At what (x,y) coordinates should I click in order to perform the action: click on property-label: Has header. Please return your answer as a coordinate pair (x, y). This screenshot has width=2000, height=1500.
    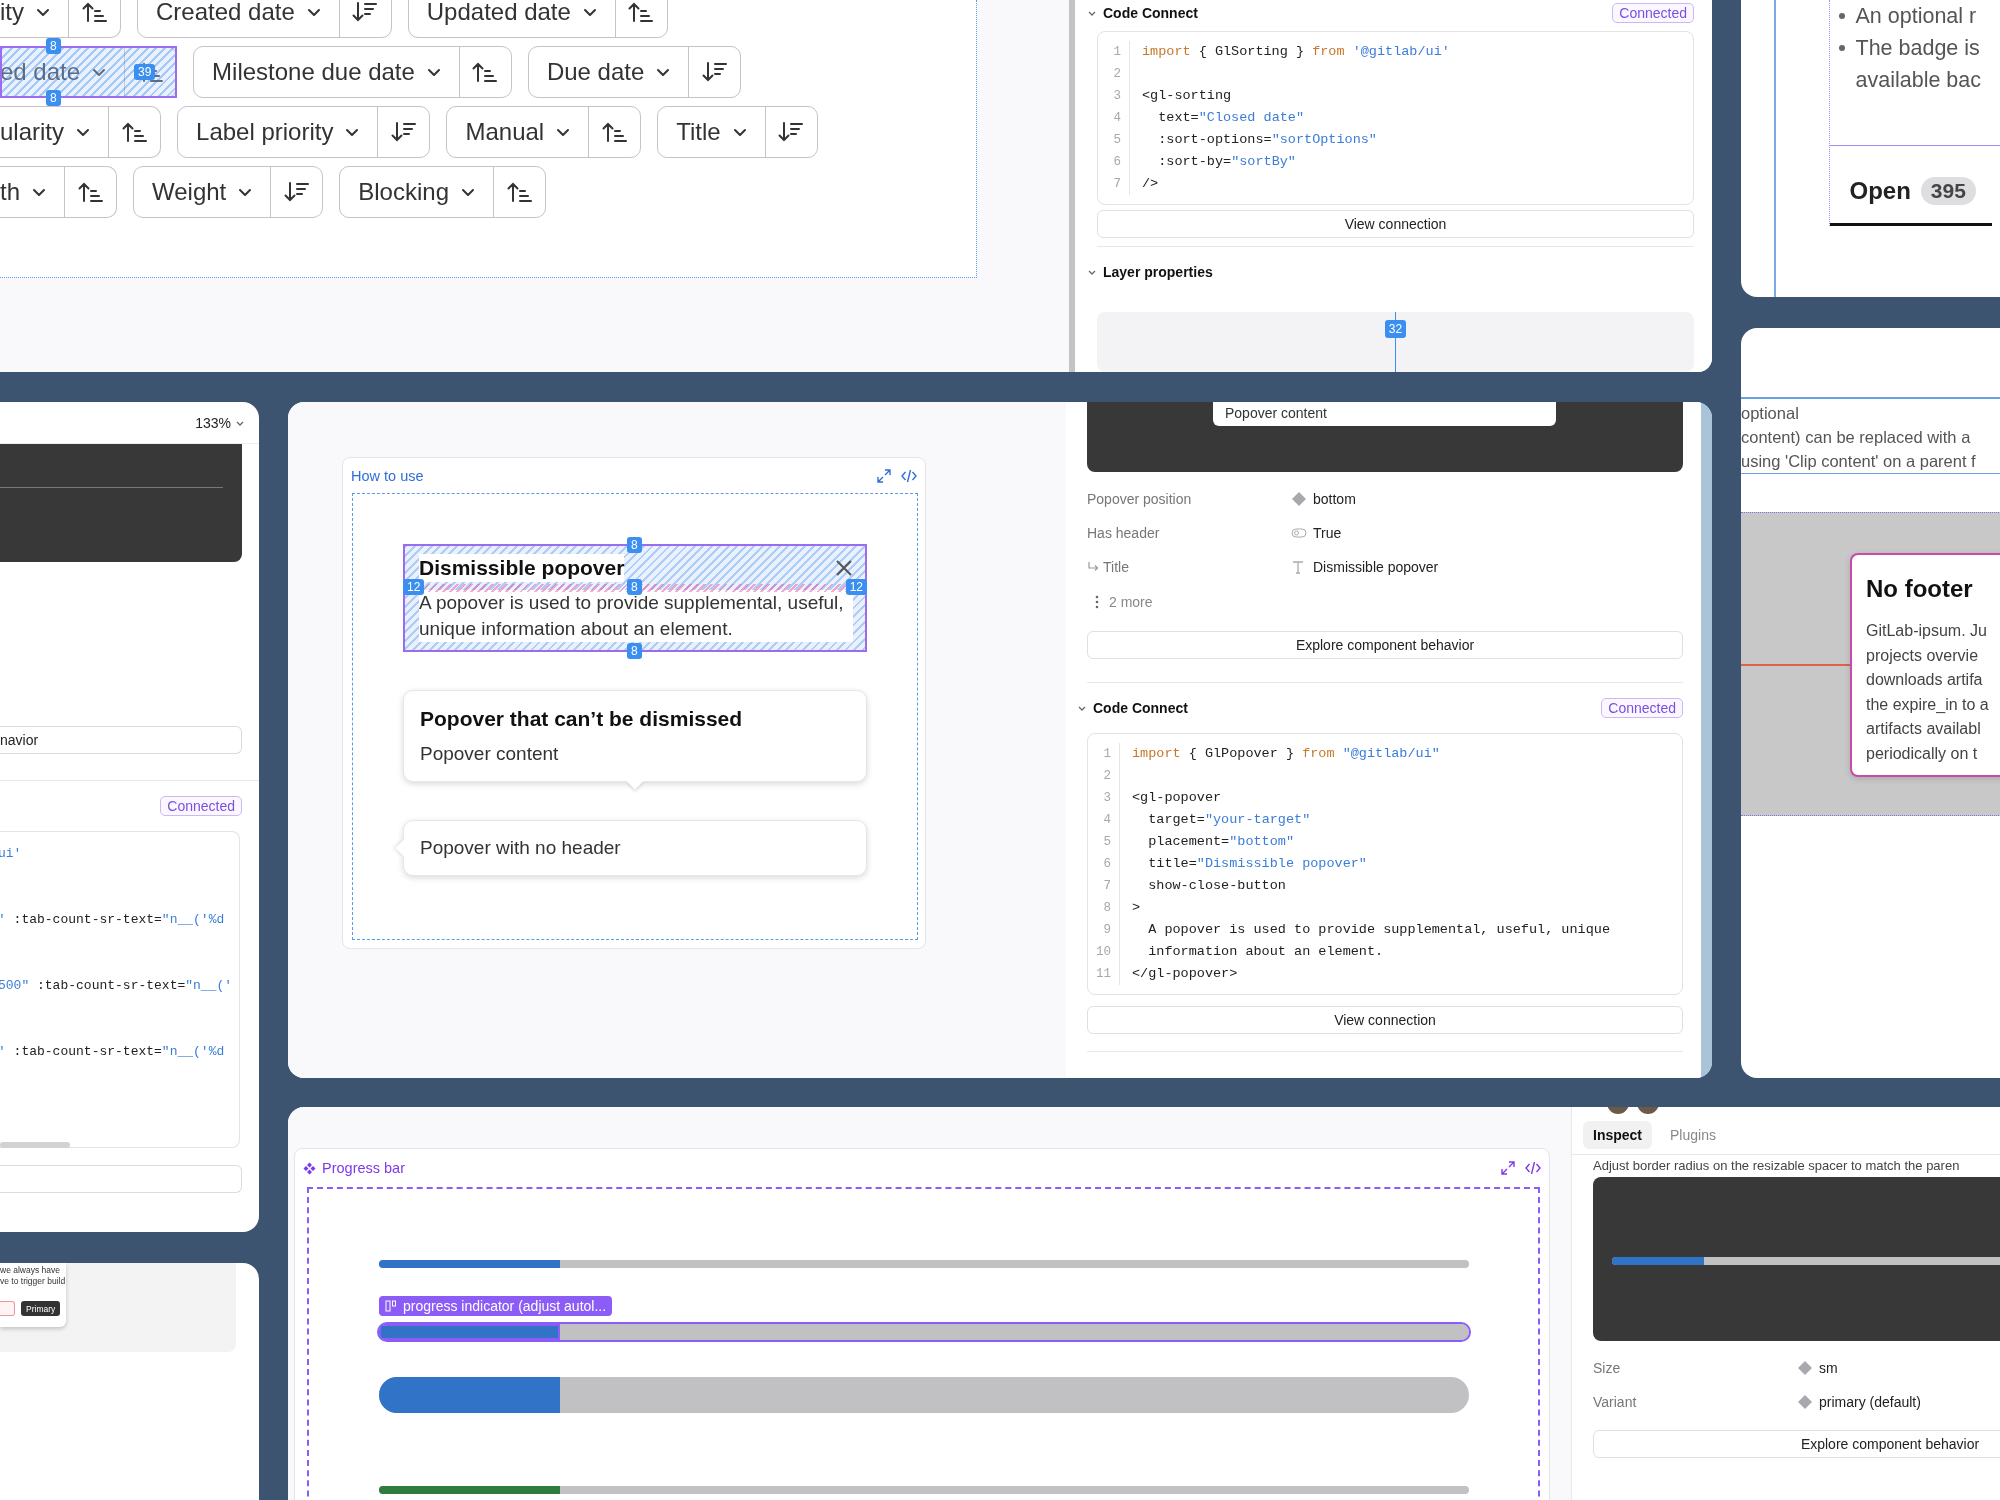
    Looking at the image, I should click on (1123, 533).